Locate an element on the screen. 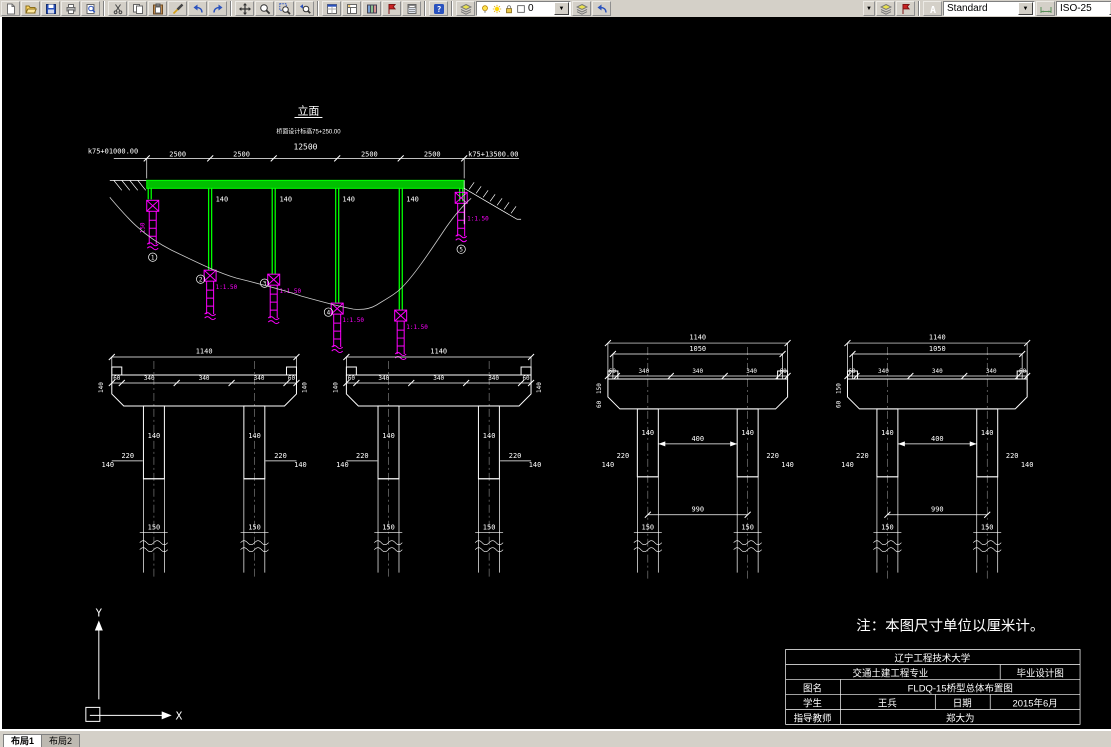 This screenshot has width=1111, height=747. save-button is located at coordinates (50, 8).